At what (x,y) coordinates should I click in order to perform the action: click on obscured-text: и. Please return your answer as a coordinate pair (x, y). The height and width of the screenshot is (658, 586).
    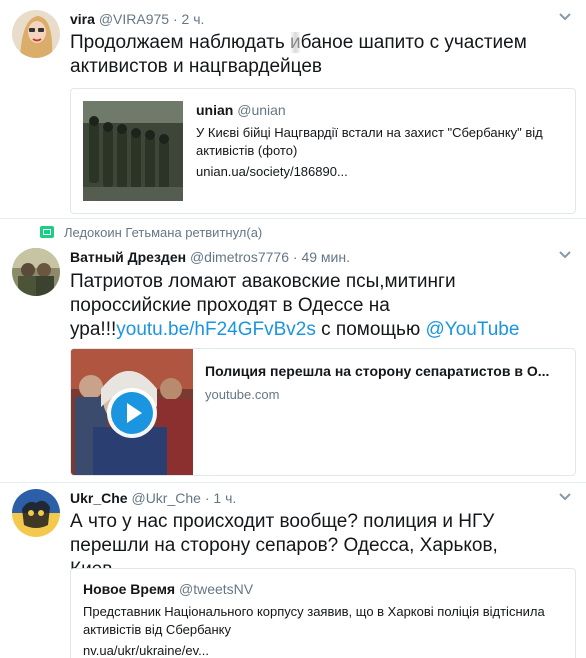
    Looking at the image, I should click on (295, 42).